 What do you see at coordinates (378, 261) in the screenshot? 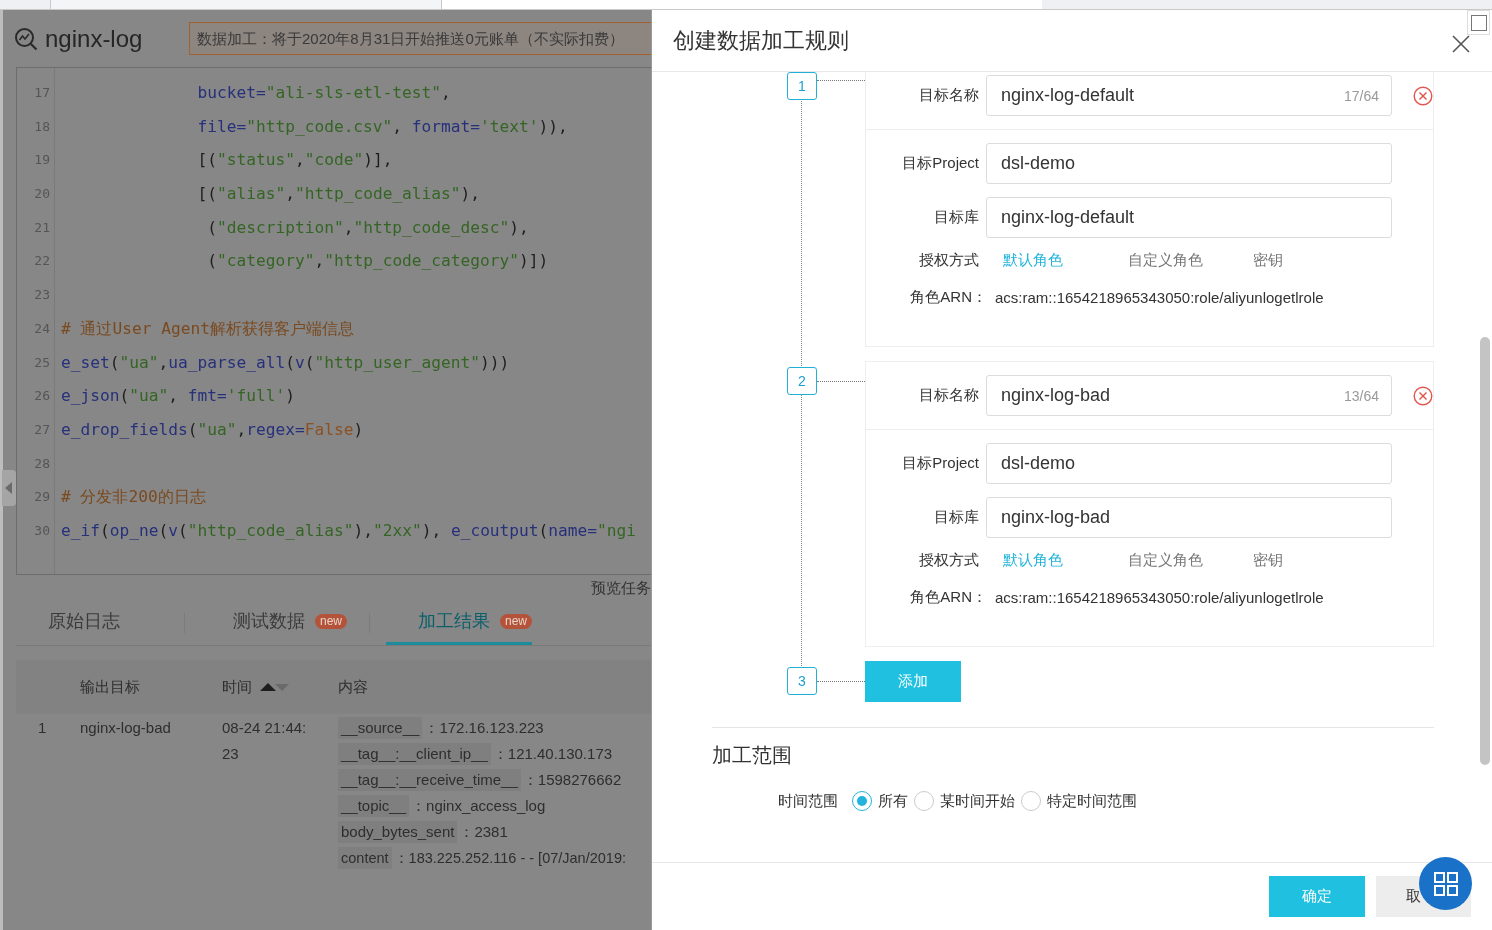
I see `code-line: ("category","http_code_category")])` at bounding box center [378, 261].